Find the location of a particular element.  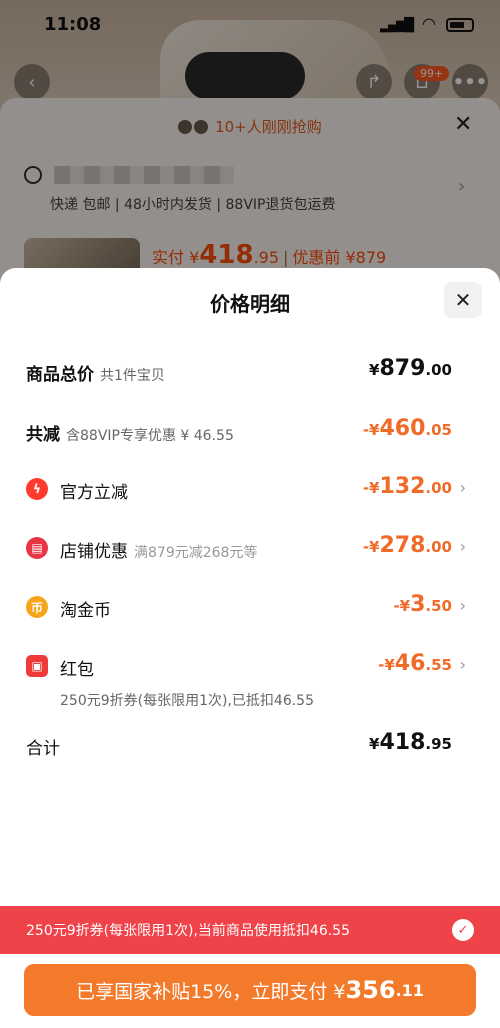

check-icon: ✓ is located at coordinates (463, 930).